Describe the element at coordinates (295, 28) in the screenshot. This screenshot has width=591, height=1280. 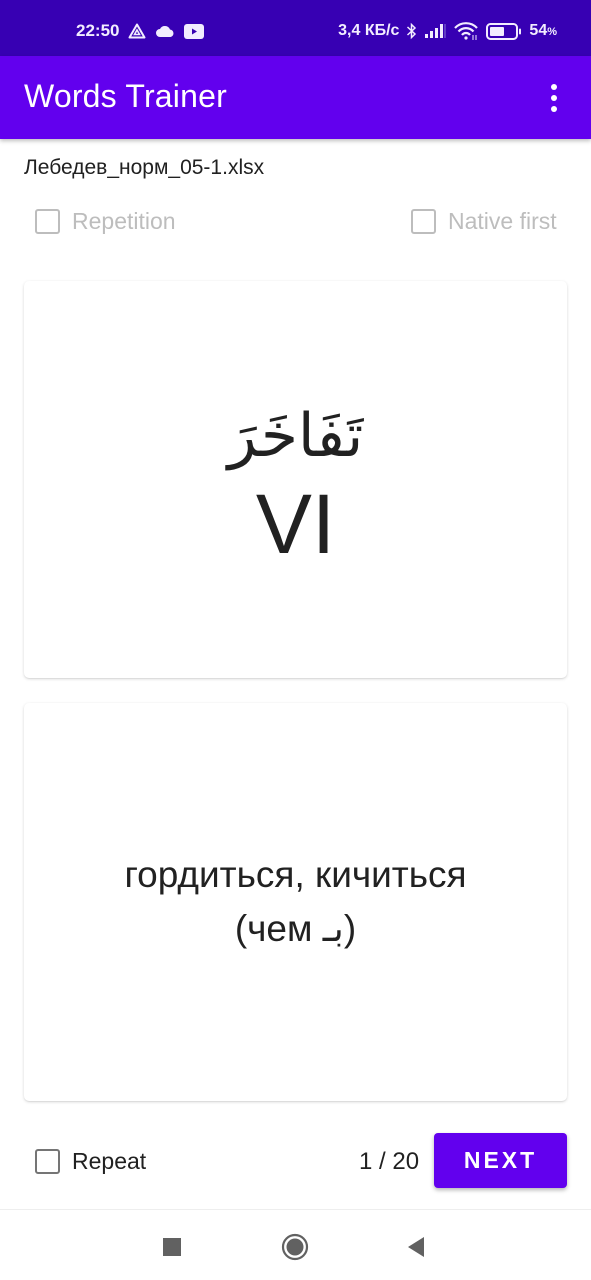
I see `status-bar: 22:50 3,4 КБ/с 54%` at that location.